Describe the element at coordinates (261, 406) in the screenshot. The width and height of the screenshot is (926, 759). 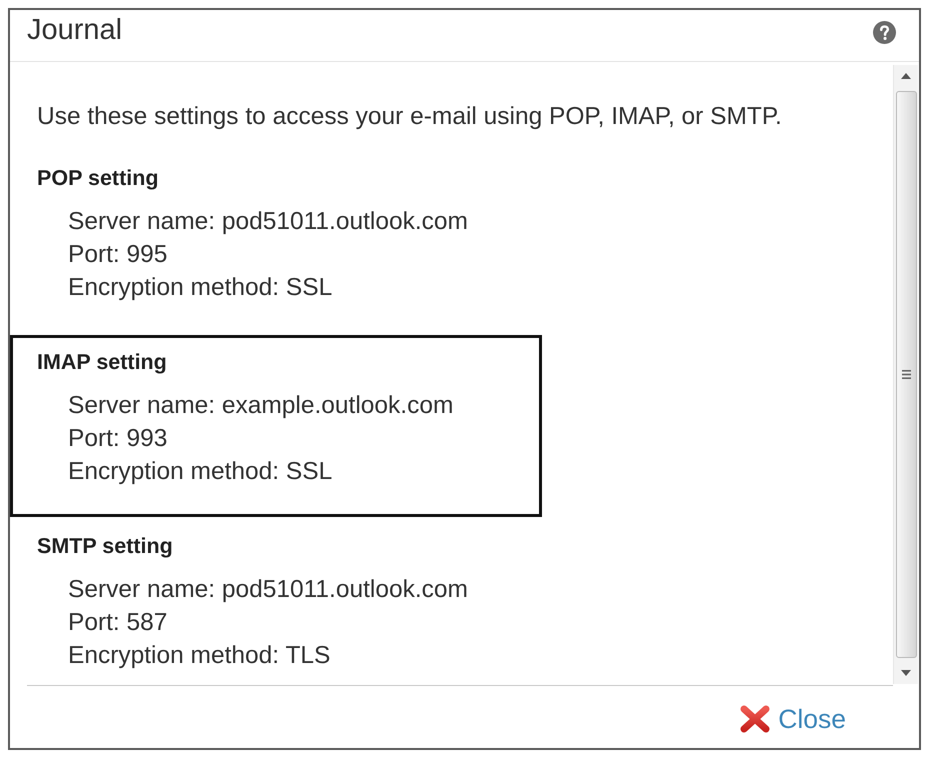
I see `setting-line: Server name: example.outlook.com` at that location.